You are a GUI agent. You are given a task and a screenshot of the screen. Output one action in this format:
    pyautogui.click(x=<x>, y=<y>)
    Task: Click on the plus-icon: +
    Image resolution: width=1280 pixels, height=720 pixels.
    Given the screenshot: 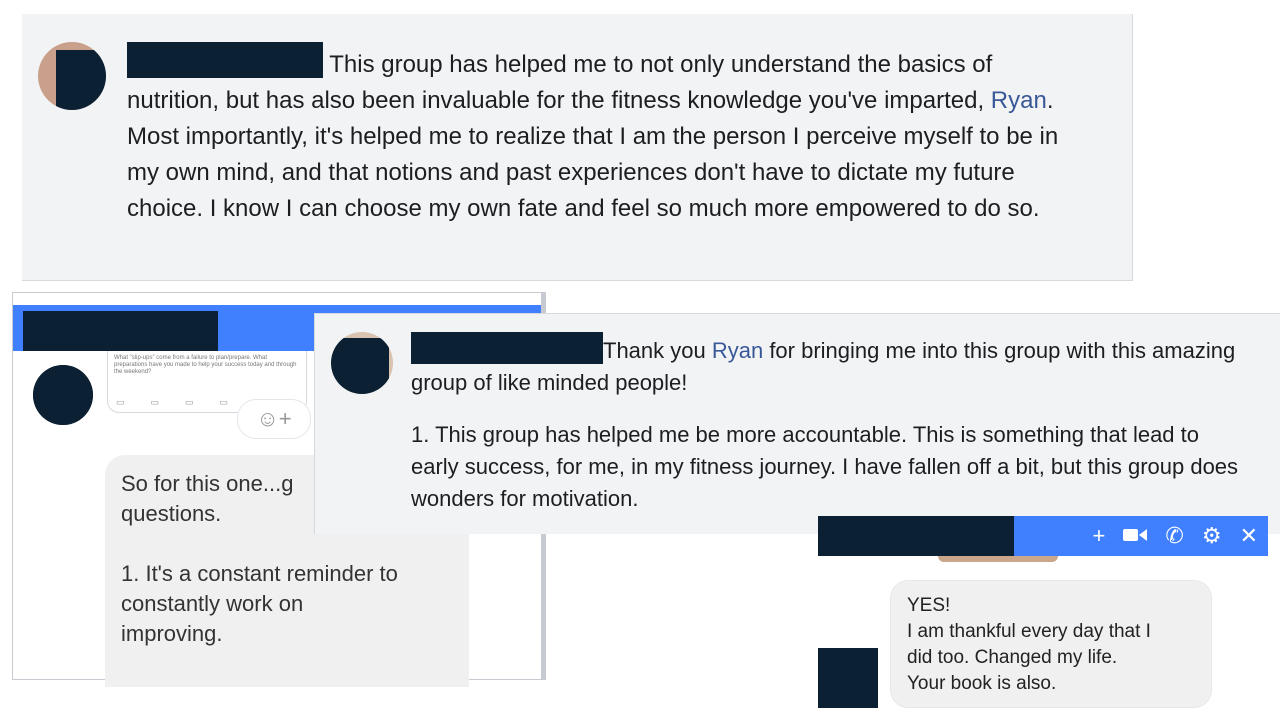 What is the action you would take?
    pyautogui.click(x=1099, y=536)
    